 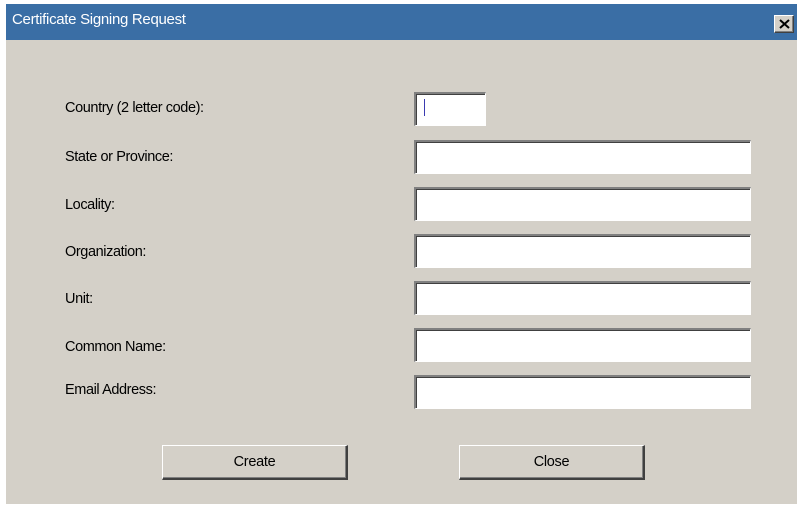 I want to click on window-title: Certificate Signing Request, so click(x=99, y=19).